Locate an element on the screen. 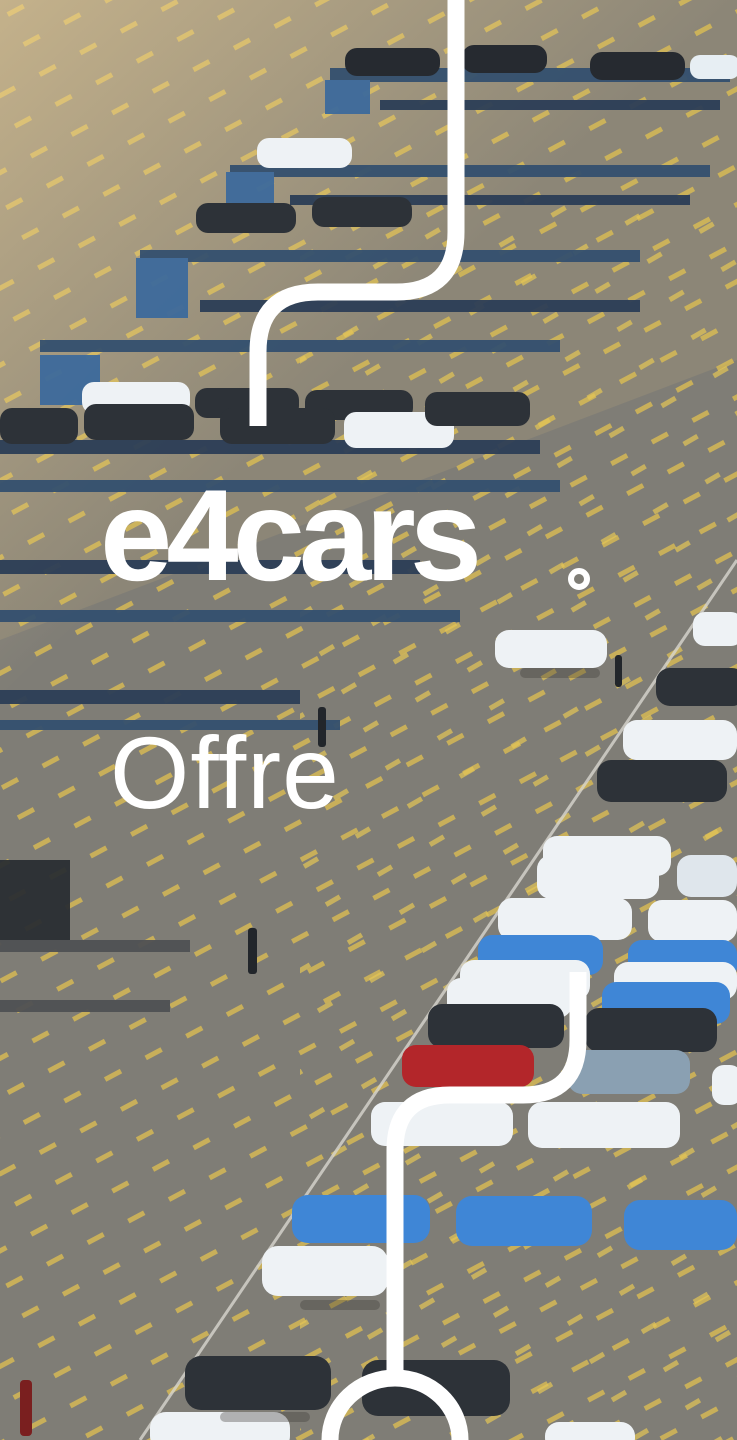 The width and height of the screenshot is (737, 1440). page-title: Offre is located at coordinates (225, 773).